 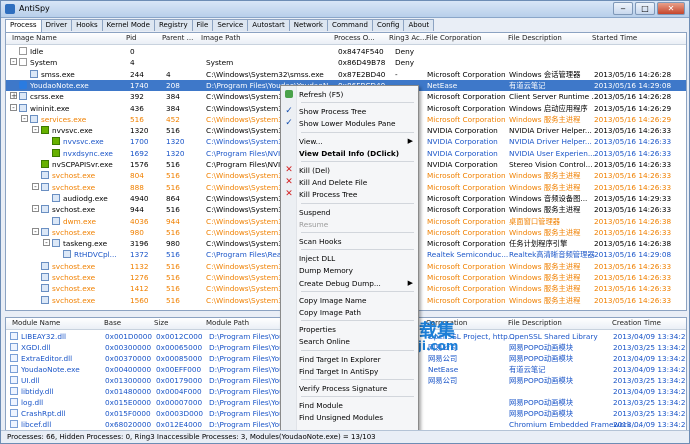 I want to click on menu-item-show-process-tree: ✓ Show Process Tree, so click(x=349, y=111).